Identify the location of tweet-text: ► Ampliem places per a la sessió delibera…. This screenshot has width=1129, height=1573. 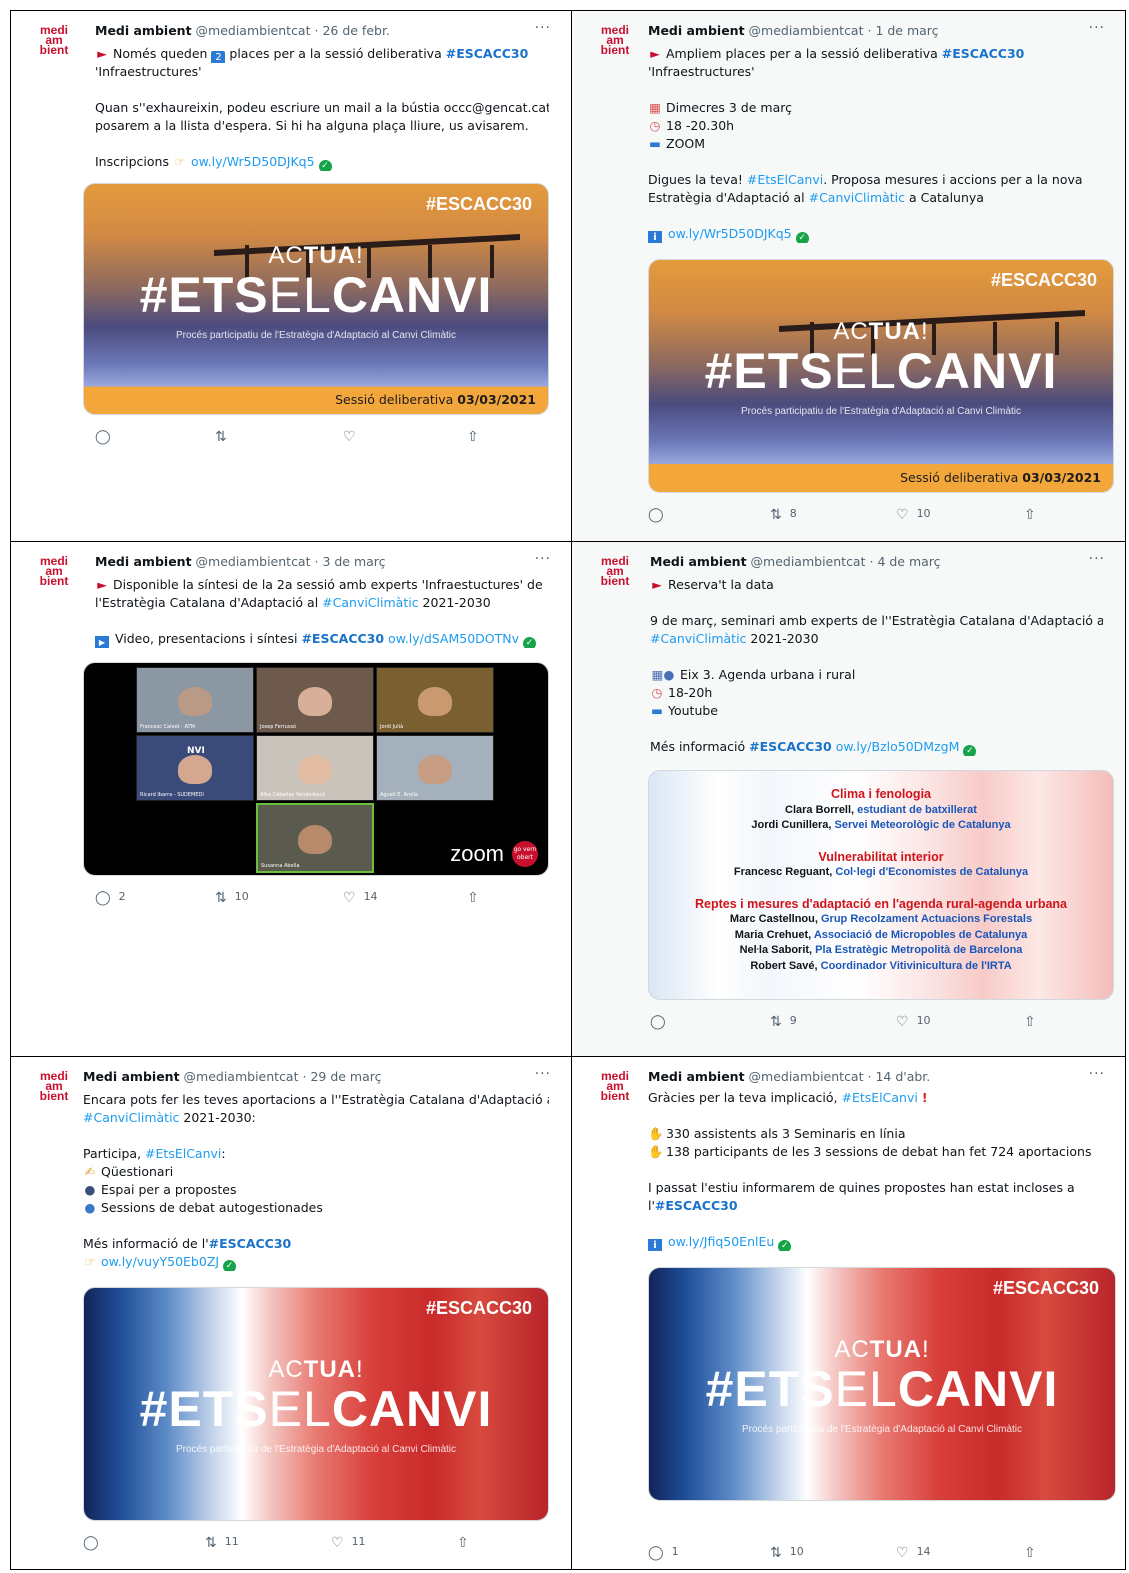
(865, 144).